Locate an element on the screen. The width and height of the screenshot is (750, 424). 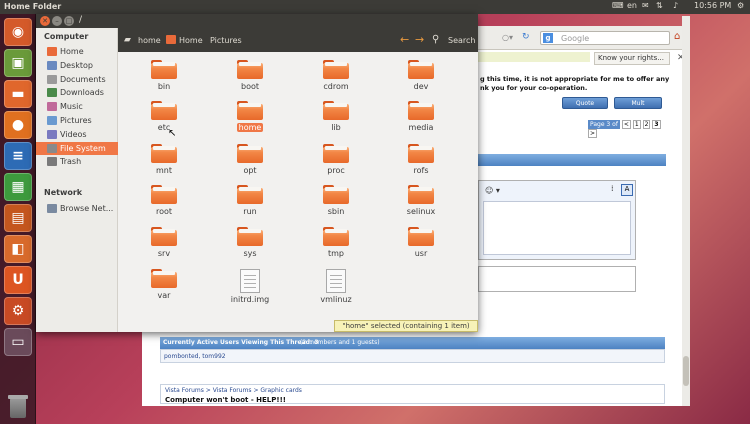
item-label: home is located at coordinates (250, 127).